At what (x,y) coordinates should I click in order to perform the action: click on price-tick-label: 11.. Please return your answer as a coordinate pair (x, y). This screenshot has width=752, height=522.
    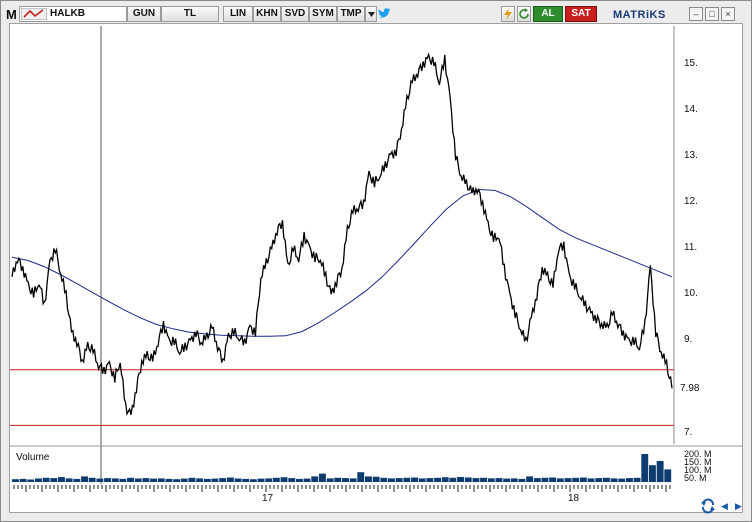
    Looking at the image, I should click on (691, 247).